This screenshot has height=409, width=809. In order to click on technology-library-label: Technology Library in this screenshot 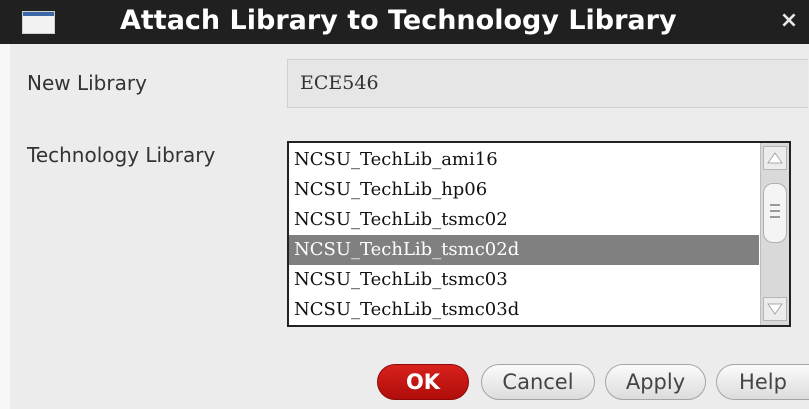, I will do `click(121, 155)`.